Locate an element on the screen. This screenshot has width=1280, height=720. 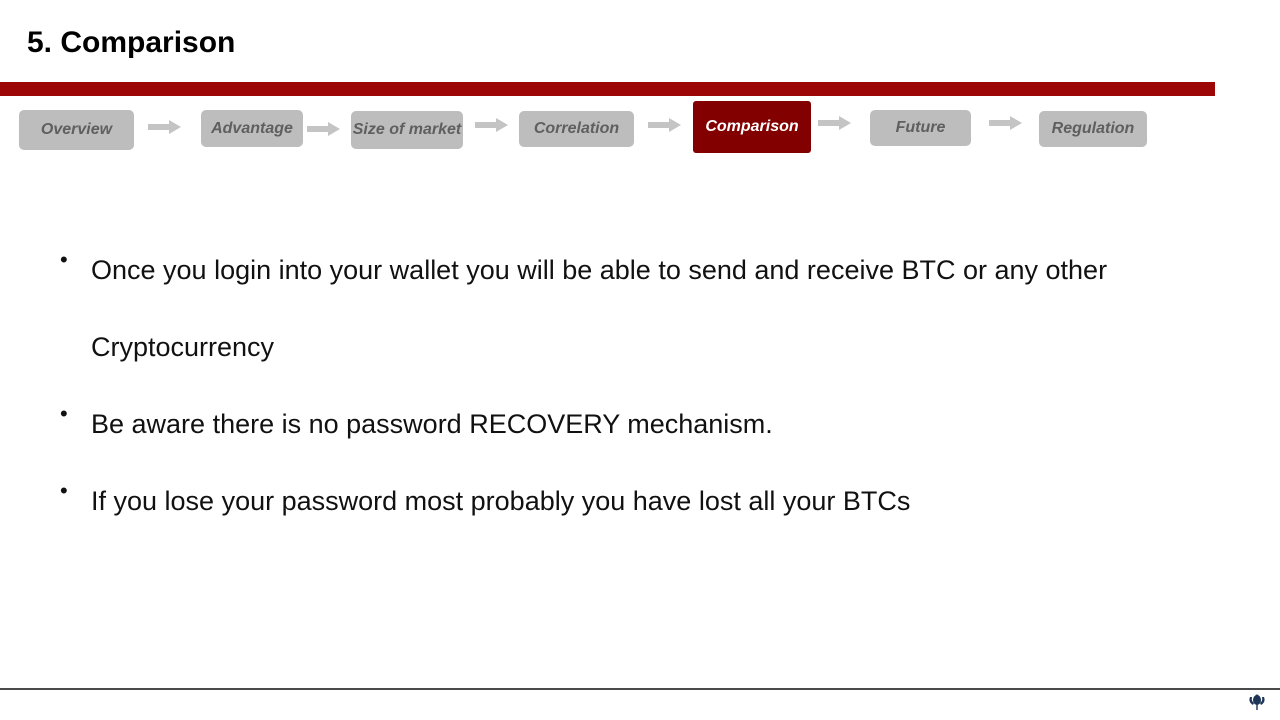
nav-step-advantage: Advantage is located at coordinates (252, 128).